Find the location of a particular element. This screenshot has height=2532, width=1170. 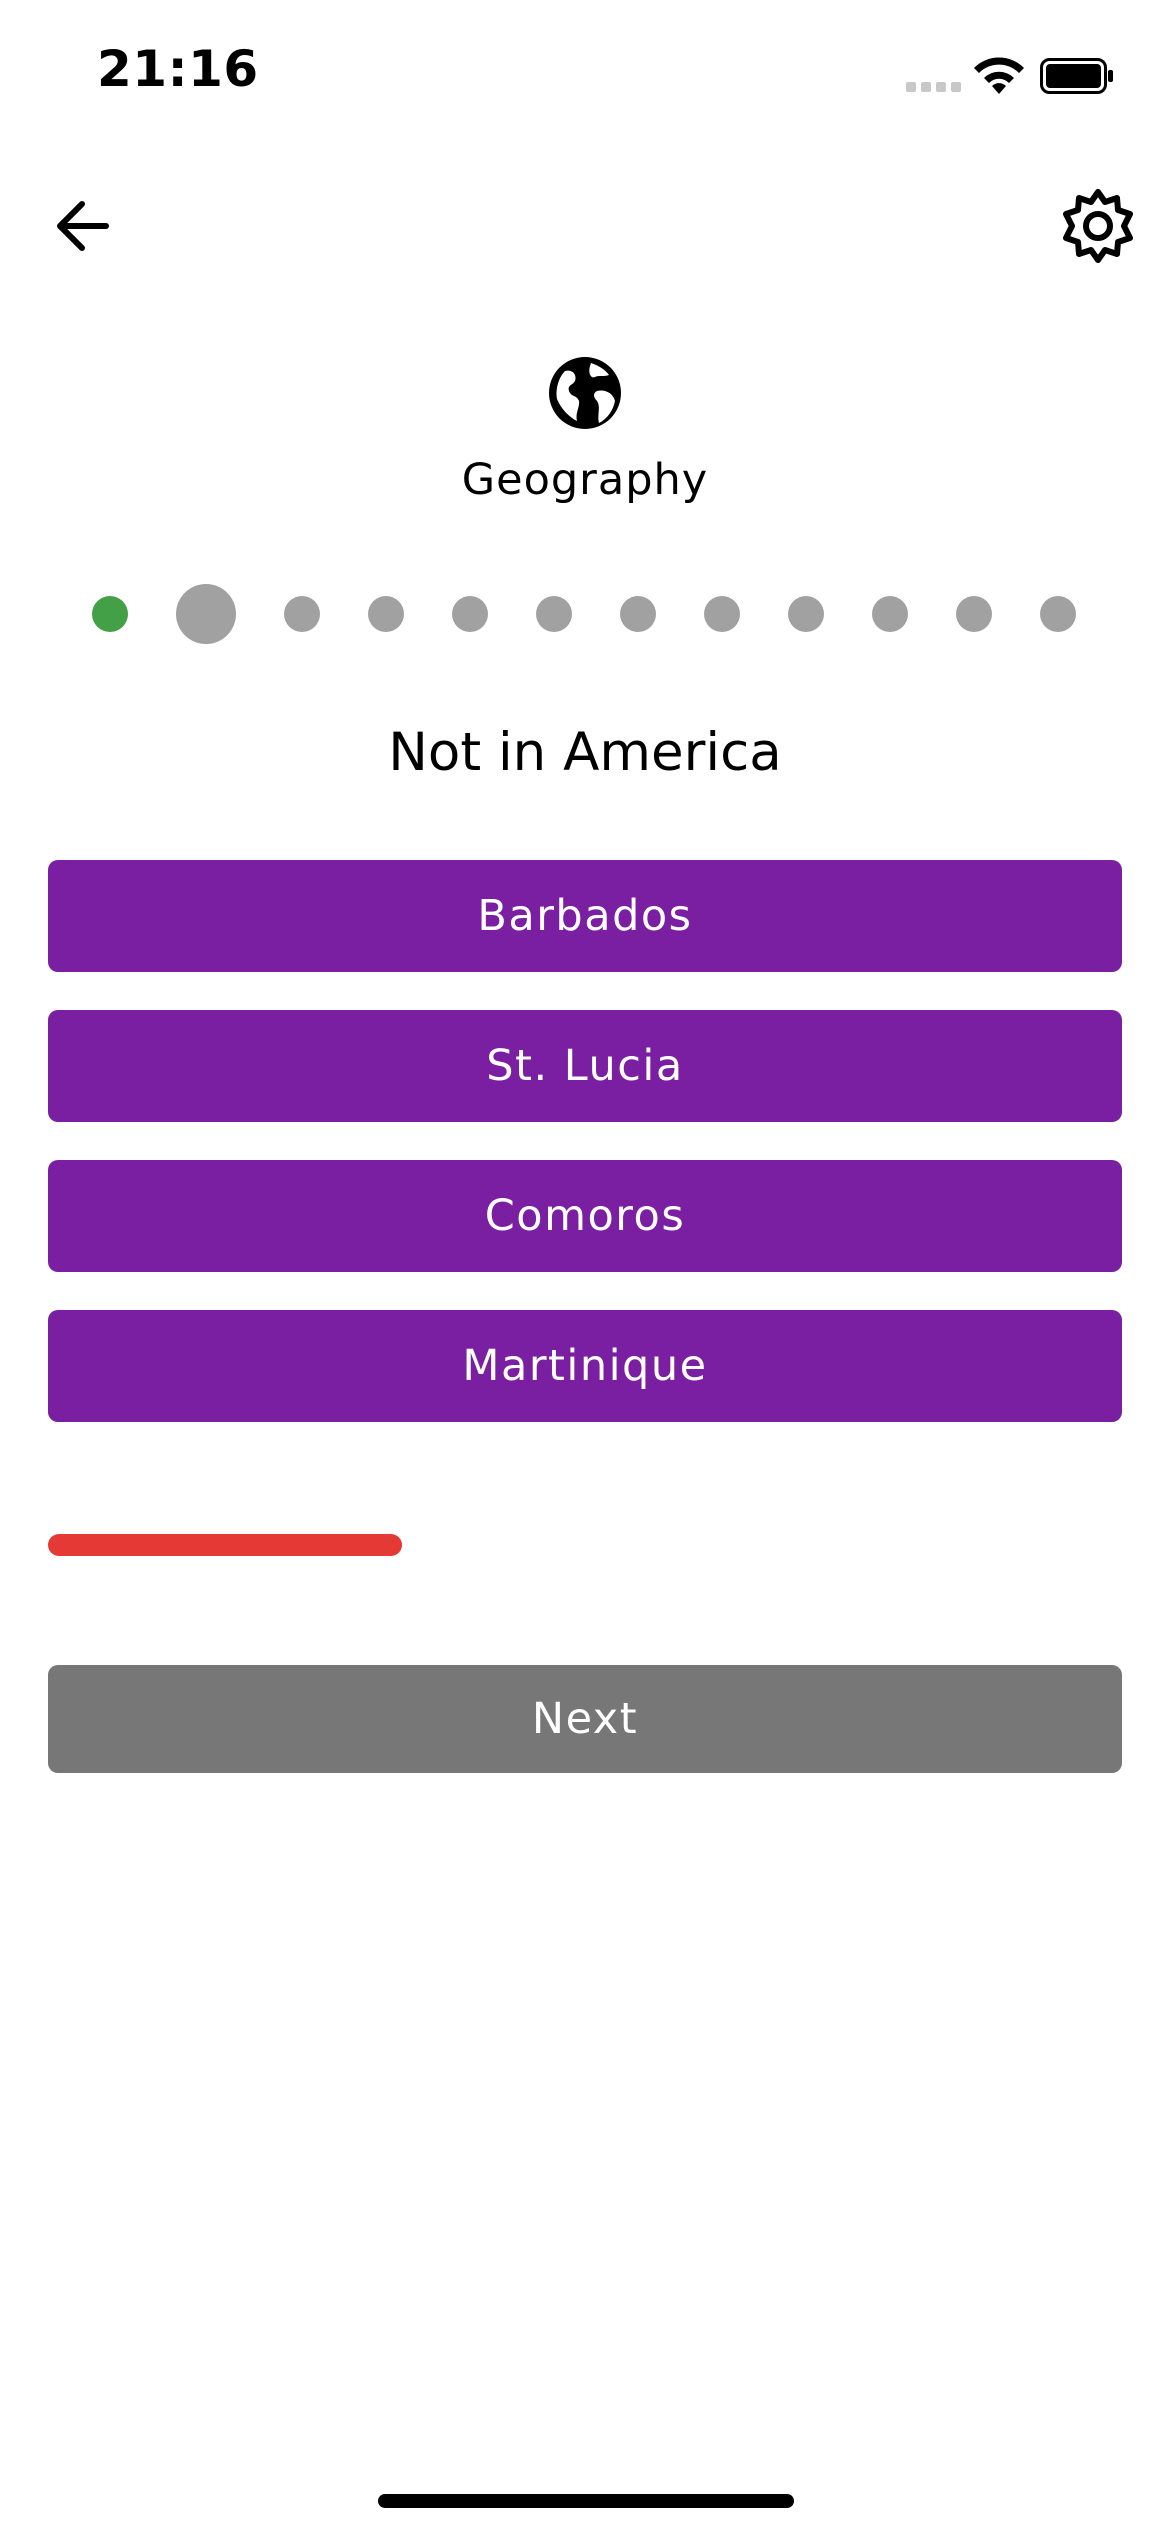

timer-bar-fill is located at coordinates (225, 1545).